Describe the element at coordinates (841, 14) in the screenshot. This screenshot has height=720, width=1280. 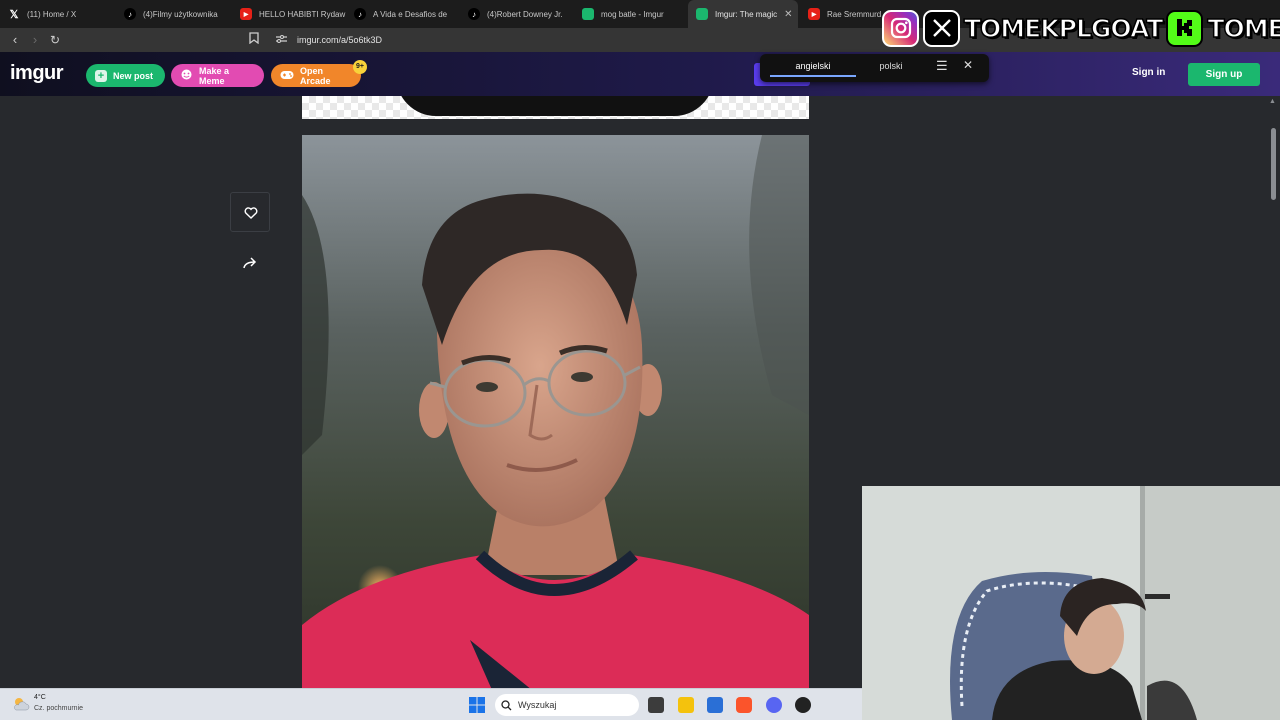
I see `browser-tab: ▶ Rae Sremmurd, S` at that location.